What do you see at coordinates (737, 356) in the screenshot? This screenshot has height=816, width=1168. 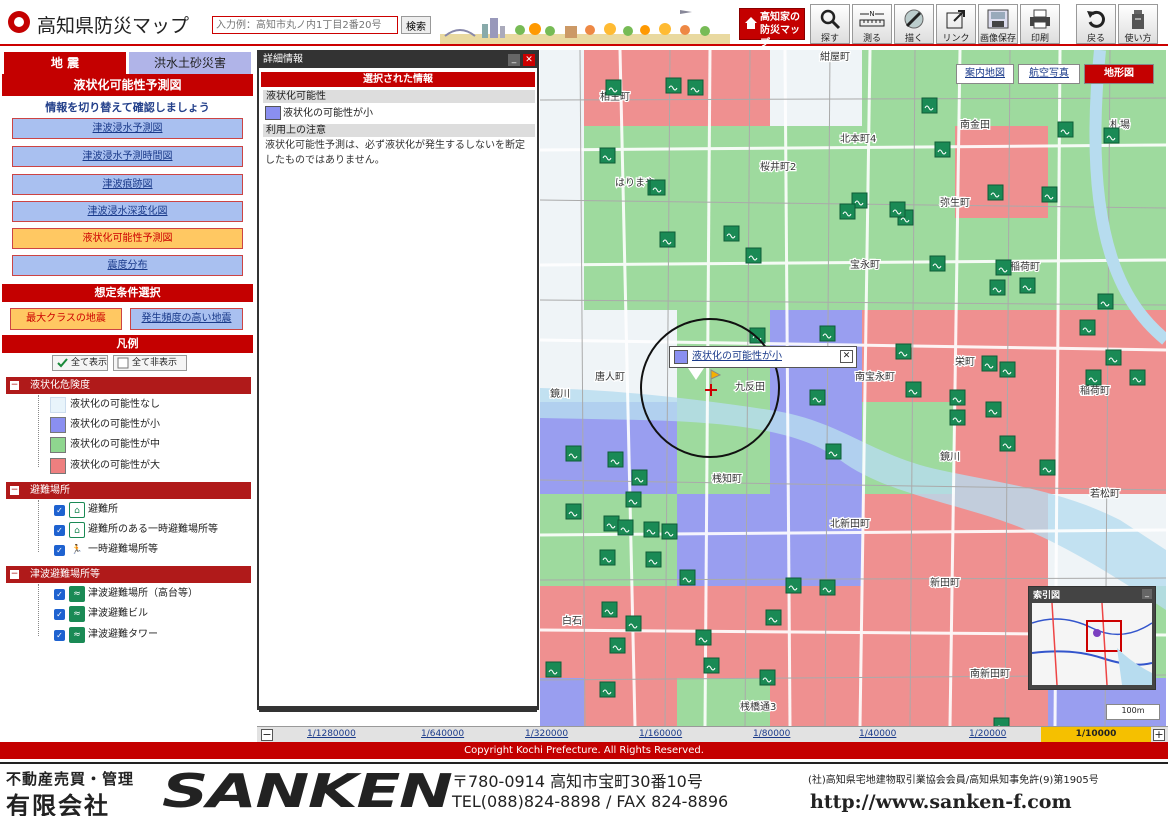 I see `popup-text: 液状化の可能性が小` at bounding box center [737, 356].